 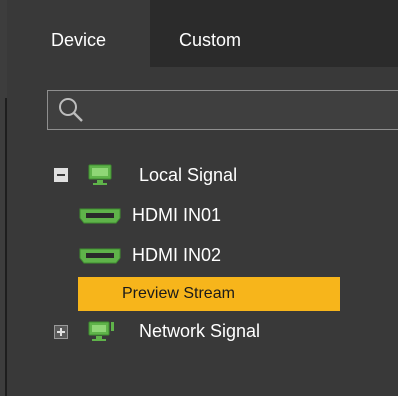 I want to click on monitor-icon, so click(x=100, y=174).